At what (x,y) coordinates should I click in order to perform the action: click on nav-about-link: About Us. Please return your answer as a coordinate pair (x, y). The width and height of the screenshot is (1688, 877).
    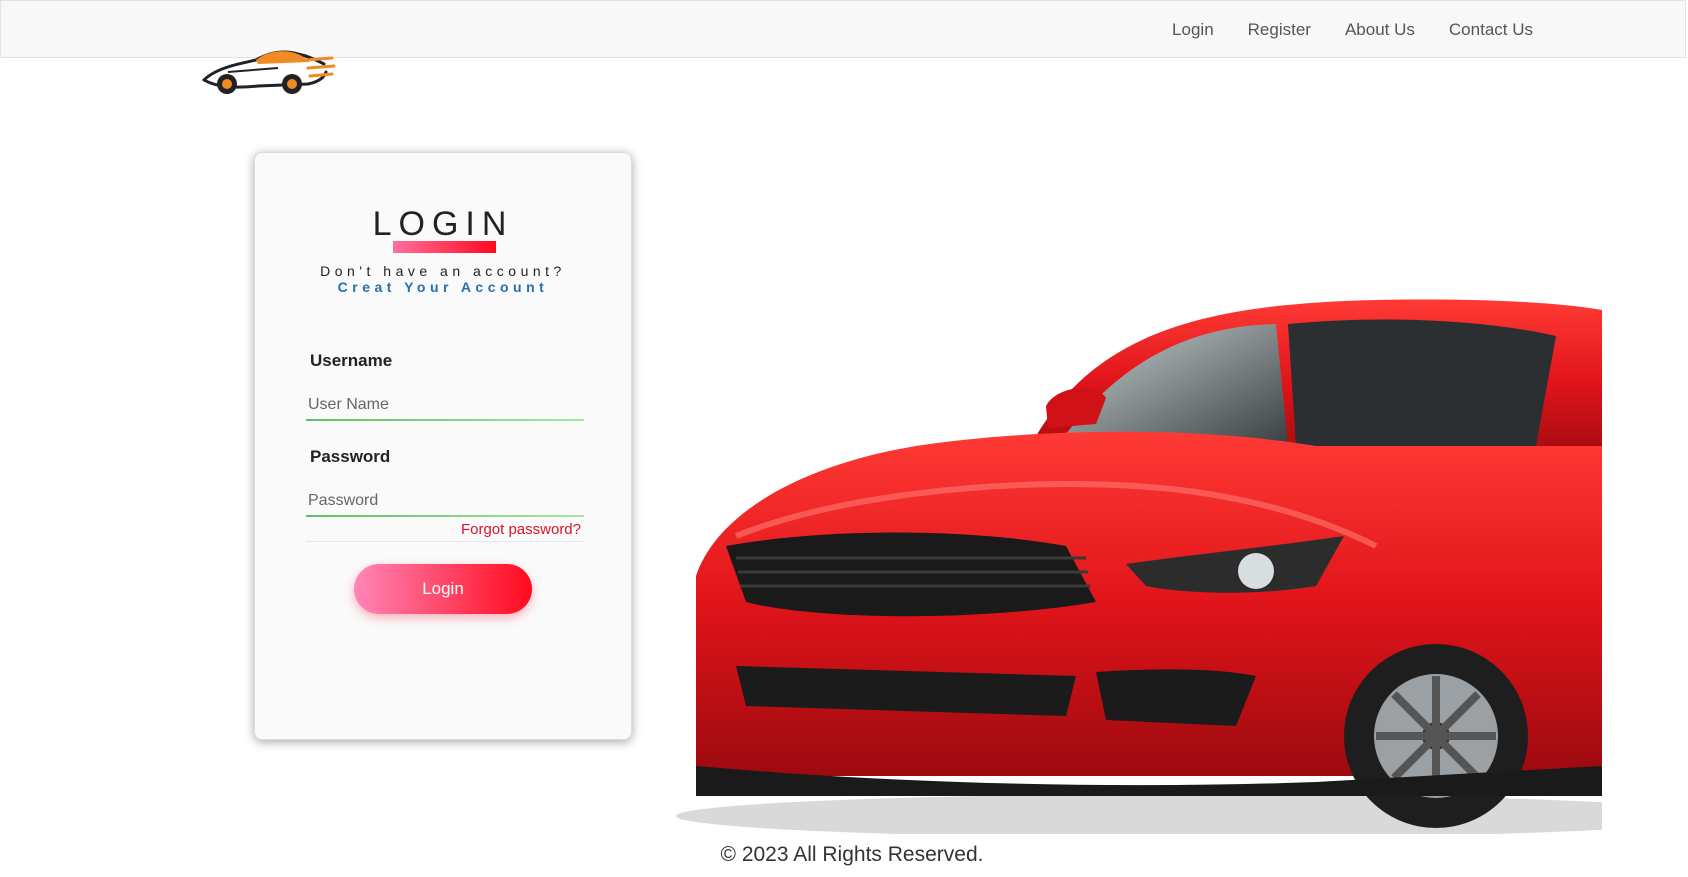
    Looking at the image, I should click on (1380, 30).